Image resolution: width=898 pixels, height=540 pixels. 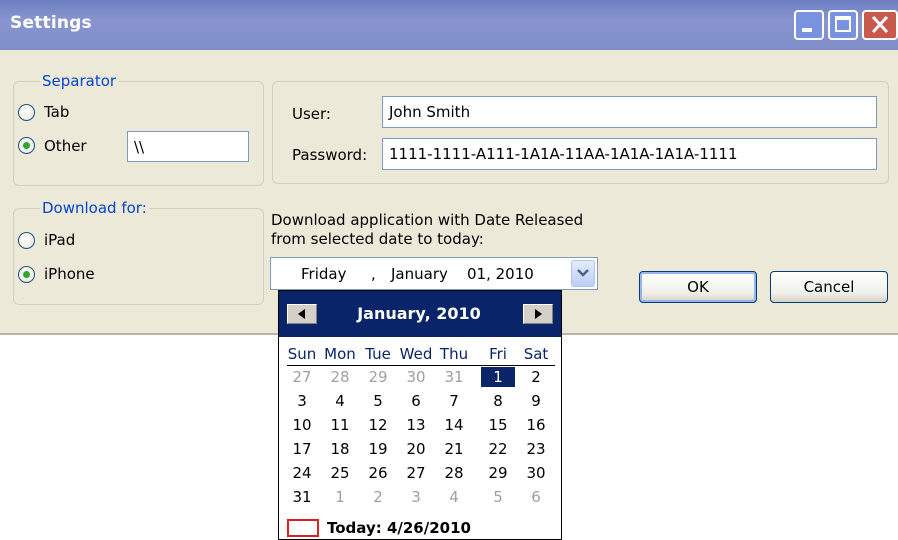 What do you see at coordinates (498, 449) in the screenshot?
I see `calendar-day: 22` at bounding box center [498, 449].